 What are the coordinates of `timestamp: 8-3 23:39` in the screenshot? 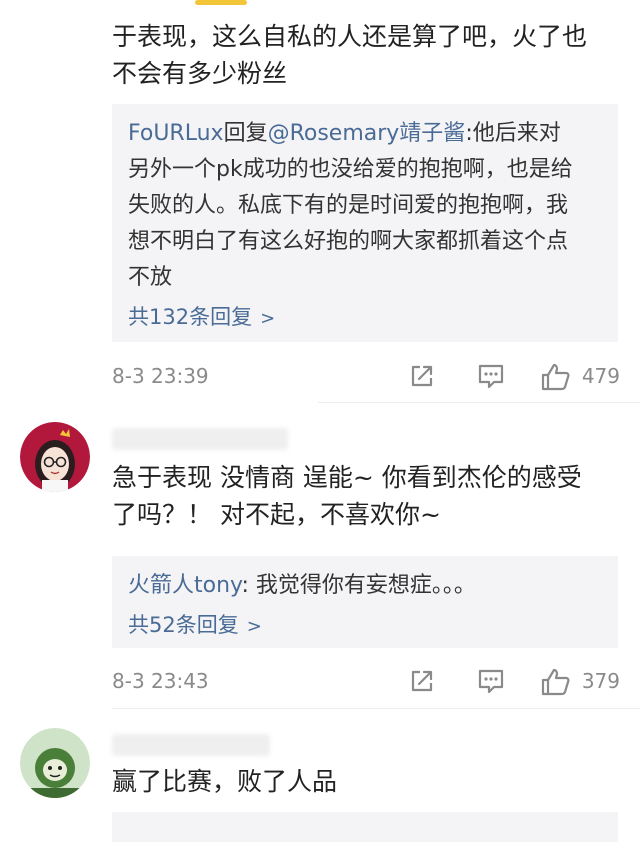 It's located at (160, 376).